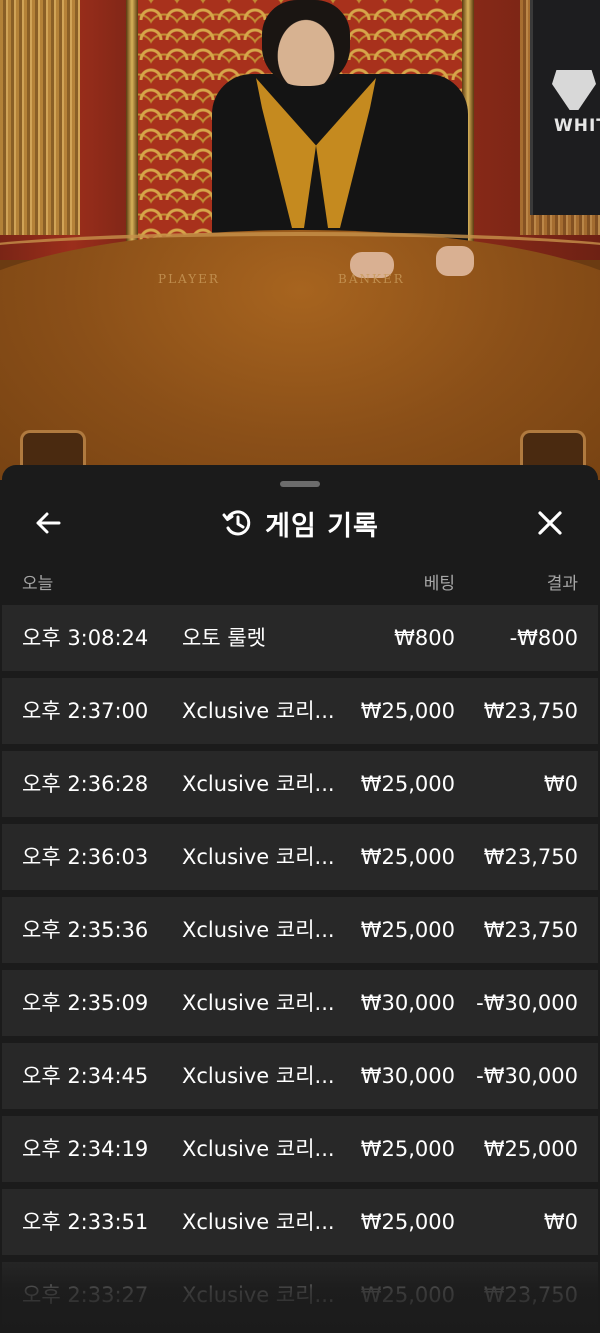 The image size is (600, 1333). What do you see at coordinates (132, 125) in the screenshot?
I see `gold-pillar` at bounding box center [132, 125].